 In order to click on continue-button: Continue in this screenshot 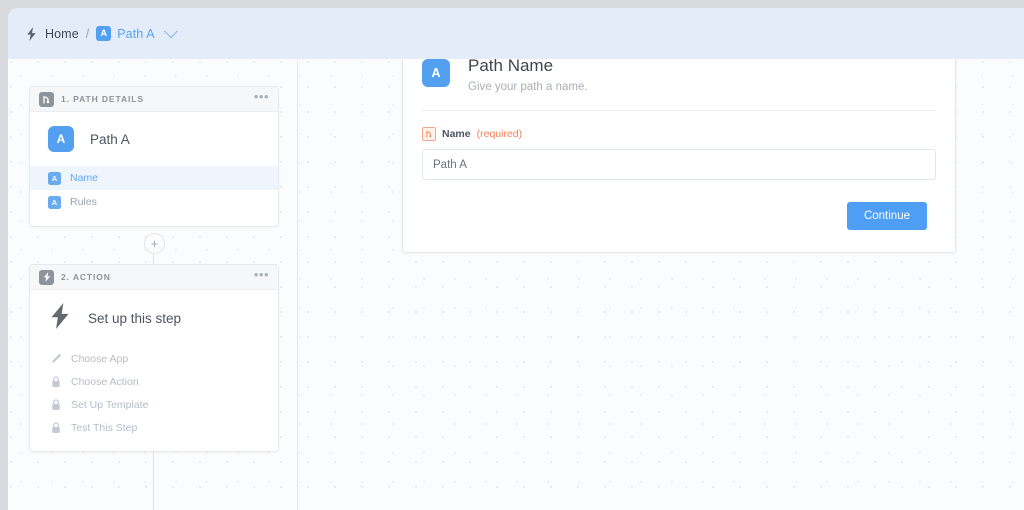, I will do `click(886, 216)`.